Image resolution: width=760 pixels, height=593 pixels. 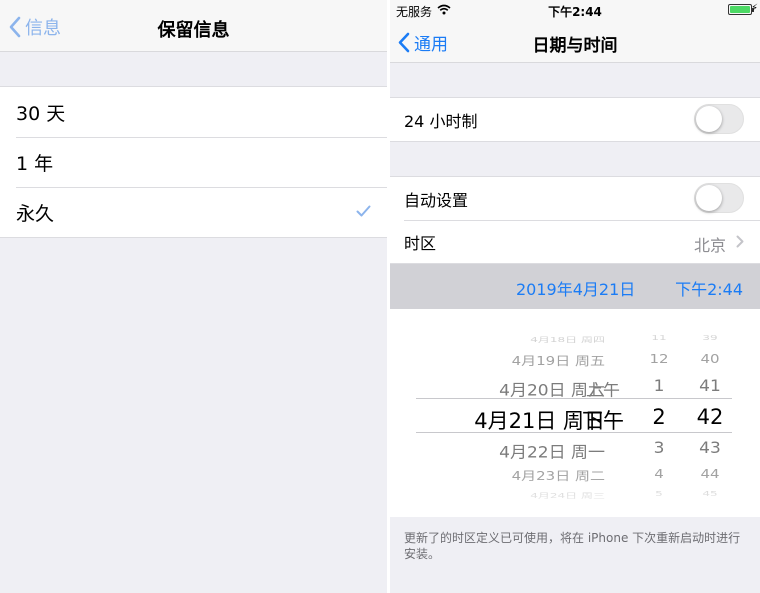 What do you see at coordinates (552, 452) in the screenshot?
I see `picker-date-item: 4月22日 周一` at bounding box center [552, 452].